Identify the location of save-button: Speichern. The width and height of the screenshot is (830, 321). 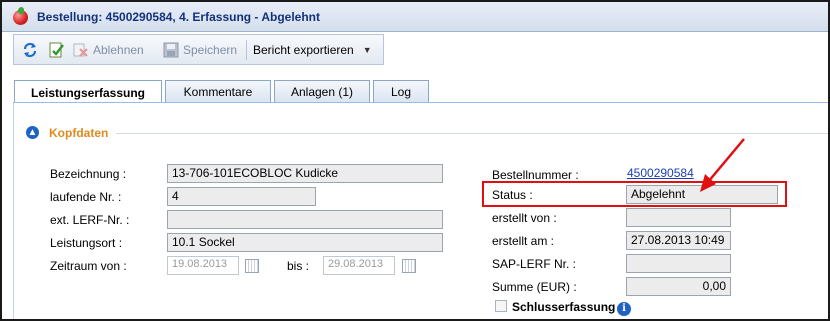
(200, 49).